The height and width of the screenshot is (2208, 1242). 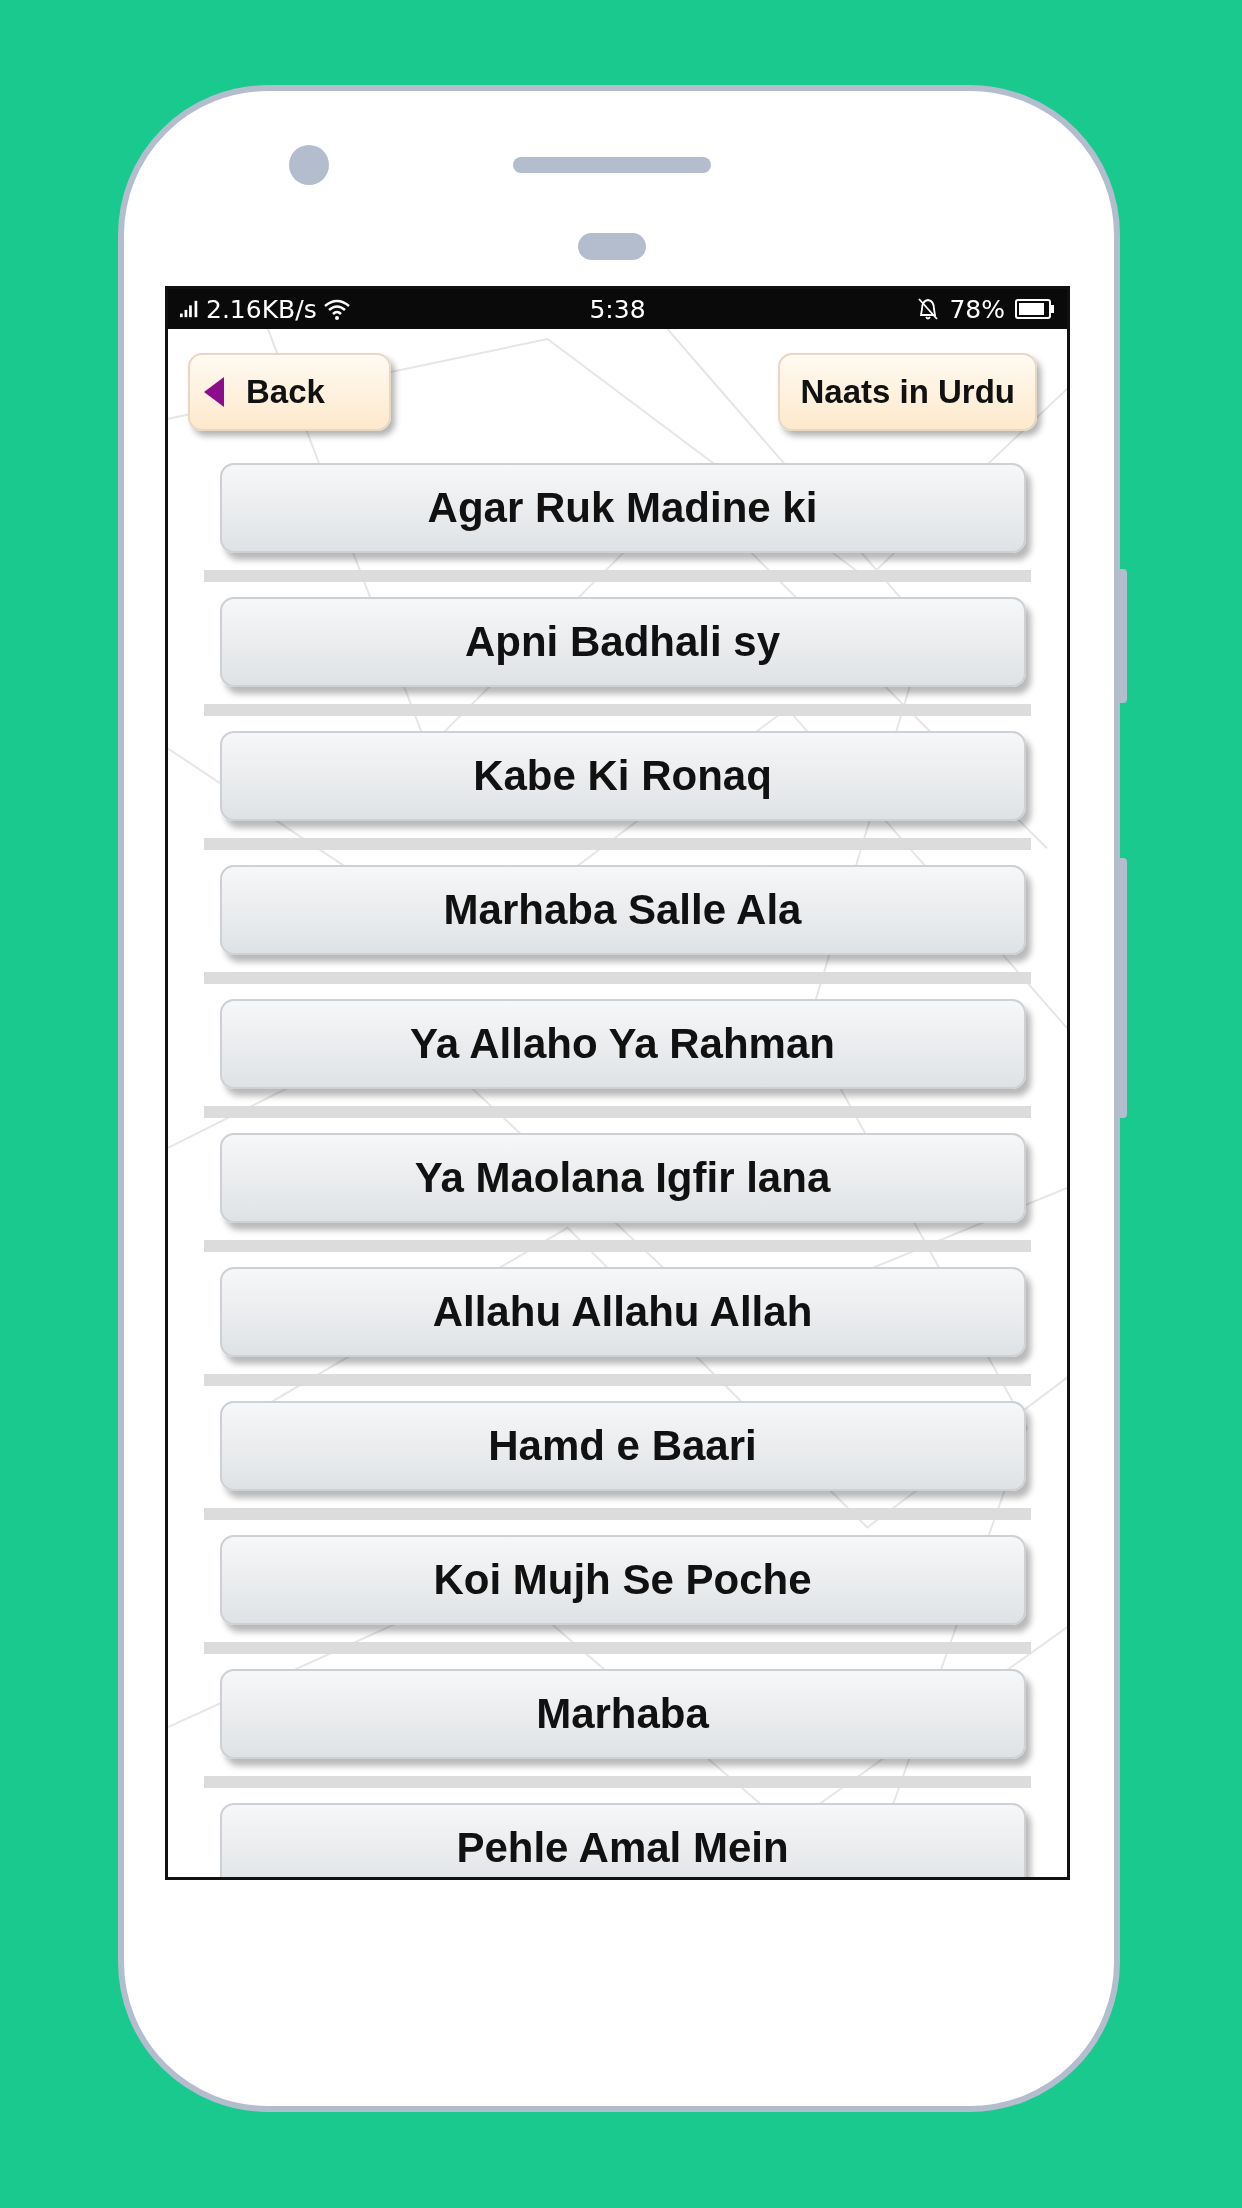 I want to click on signal-icon, so click(x=190, y=309).